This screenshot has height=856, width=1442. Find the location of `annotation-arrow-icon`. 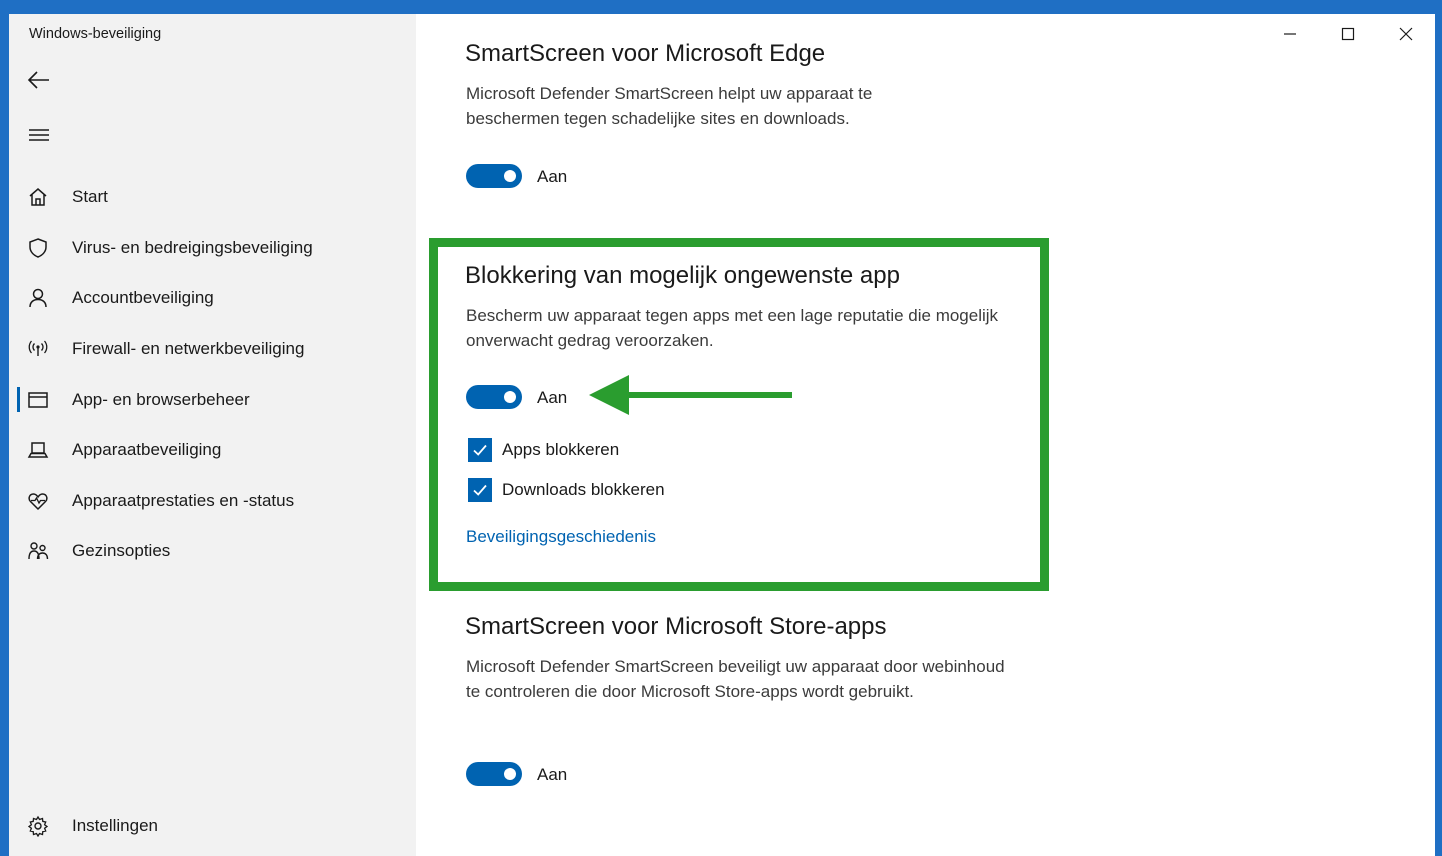

annotation-arrow-icon is located at coordinates (690, 395).